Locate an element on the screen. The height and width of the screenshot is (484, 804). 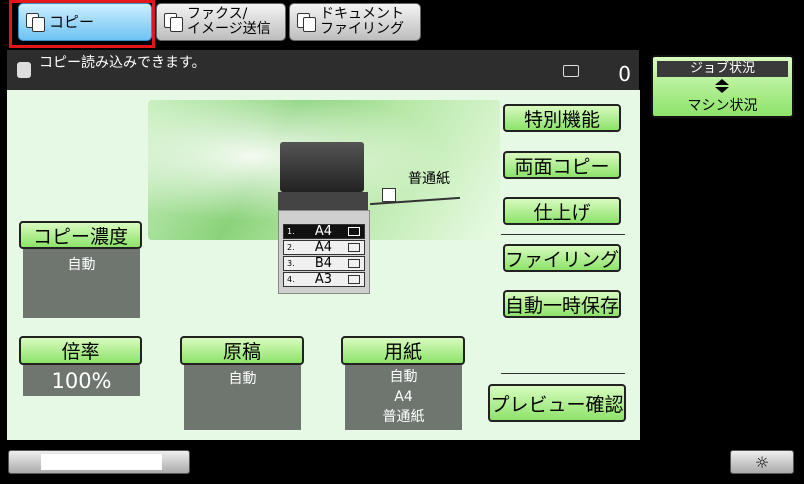
original-value-panel: 自動 is located at coordinates (242, 397).